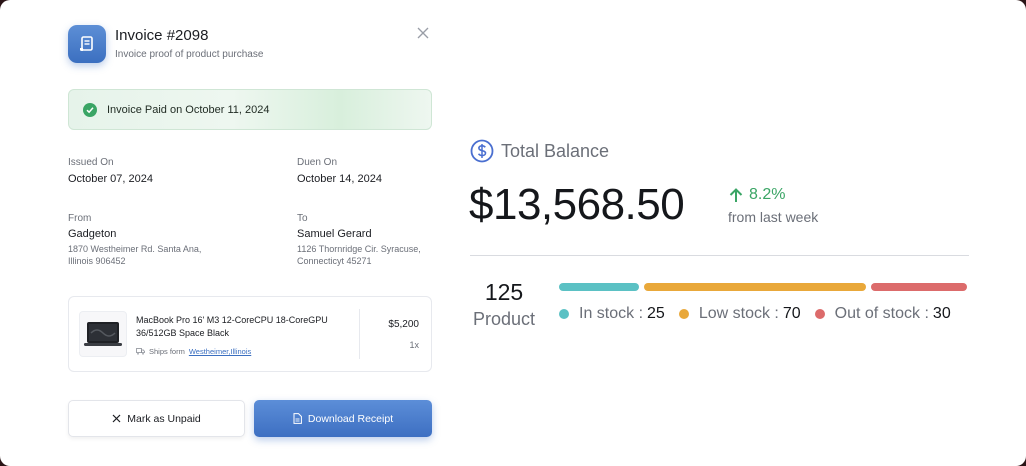 This screenshot has width=1026, height=466. I want to click on product-count-label: Product, so click(504, 319).